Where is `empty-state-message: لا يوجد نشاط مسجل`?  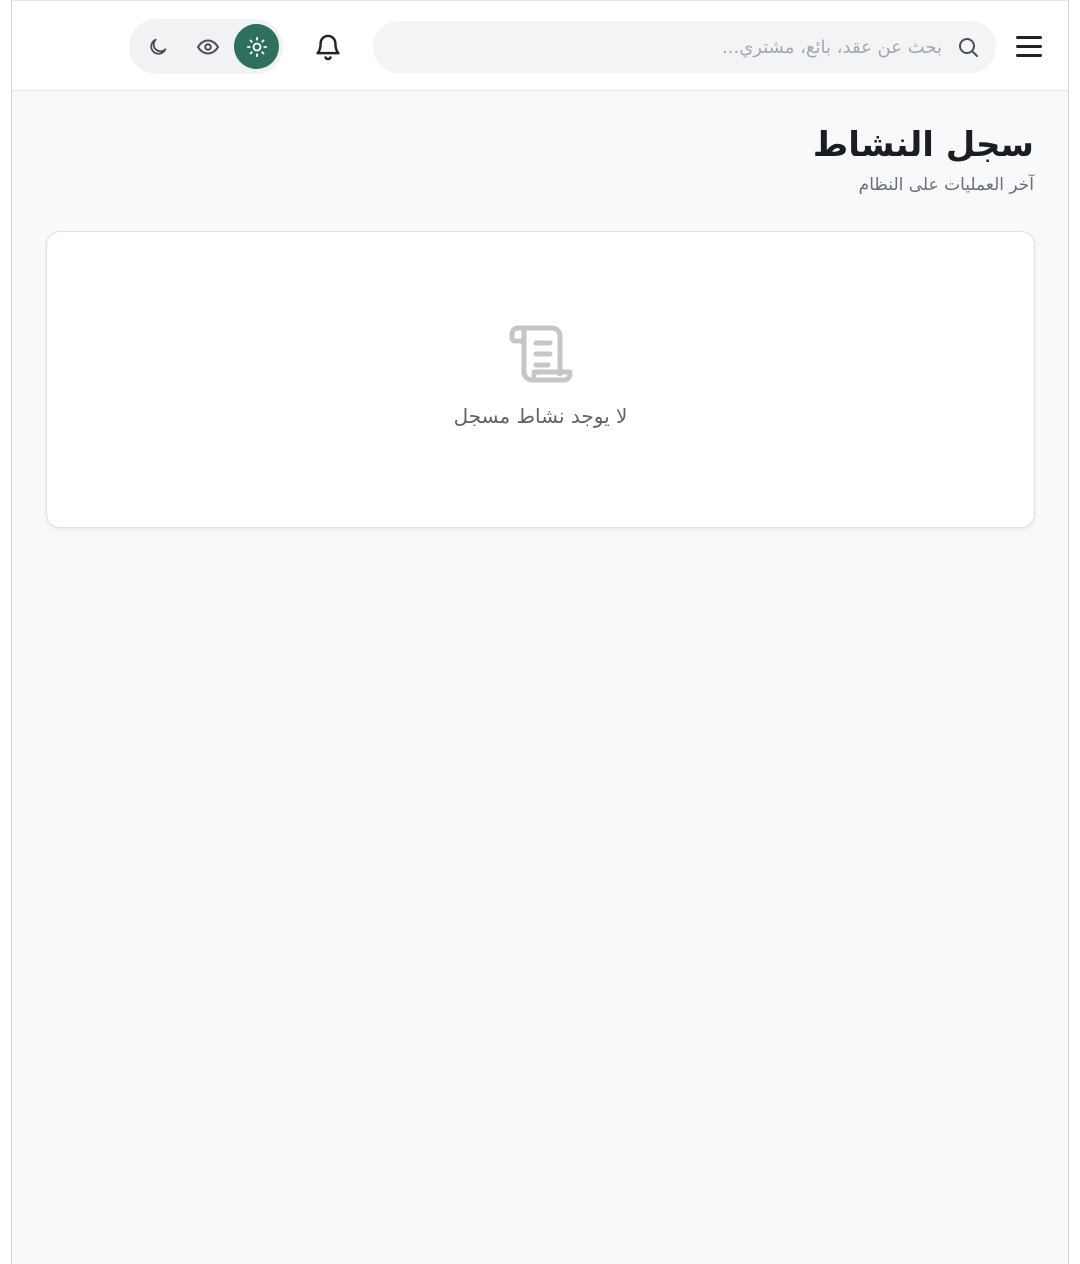
empty-state-message: لا يوجد نشاط مسجل is located at coordinates (540, 416).